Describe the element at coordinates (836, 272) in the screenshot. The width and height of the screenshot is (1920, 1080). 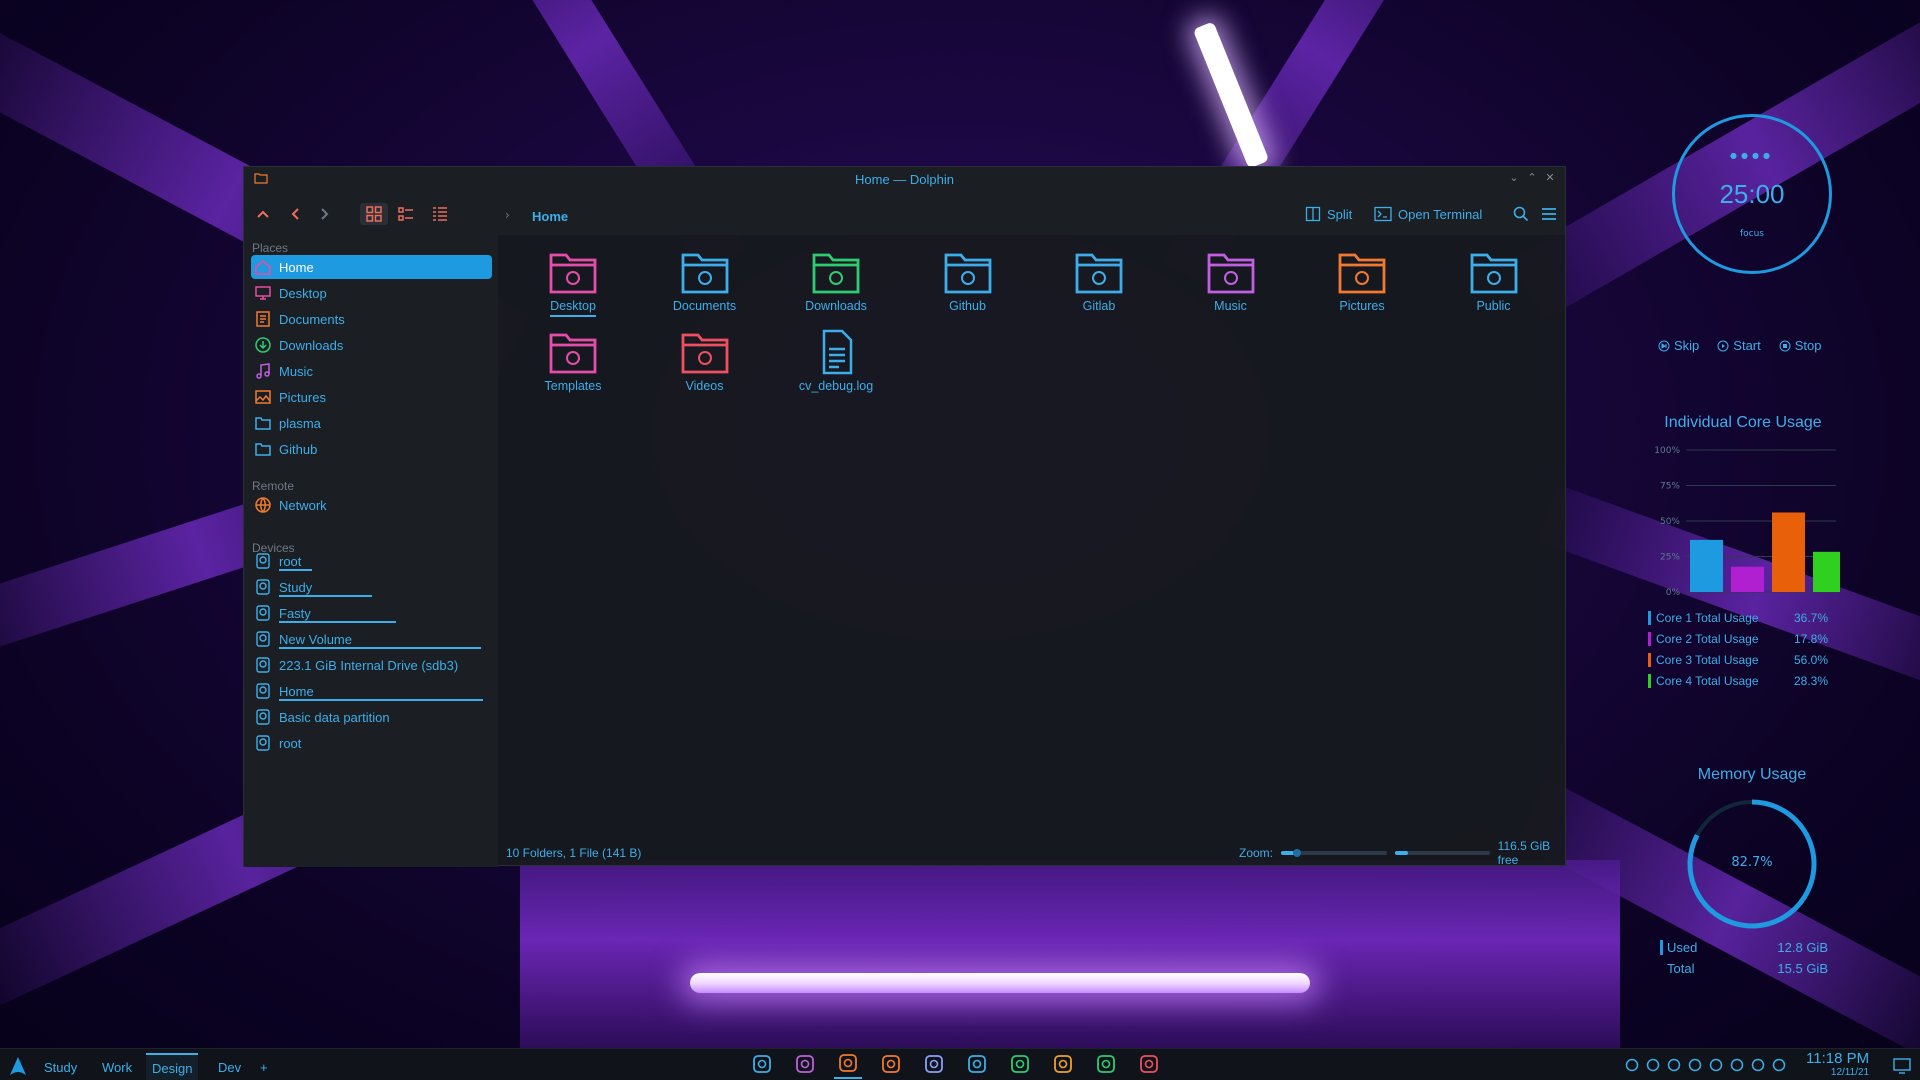
I see `downloads-folder-icon` at that location.